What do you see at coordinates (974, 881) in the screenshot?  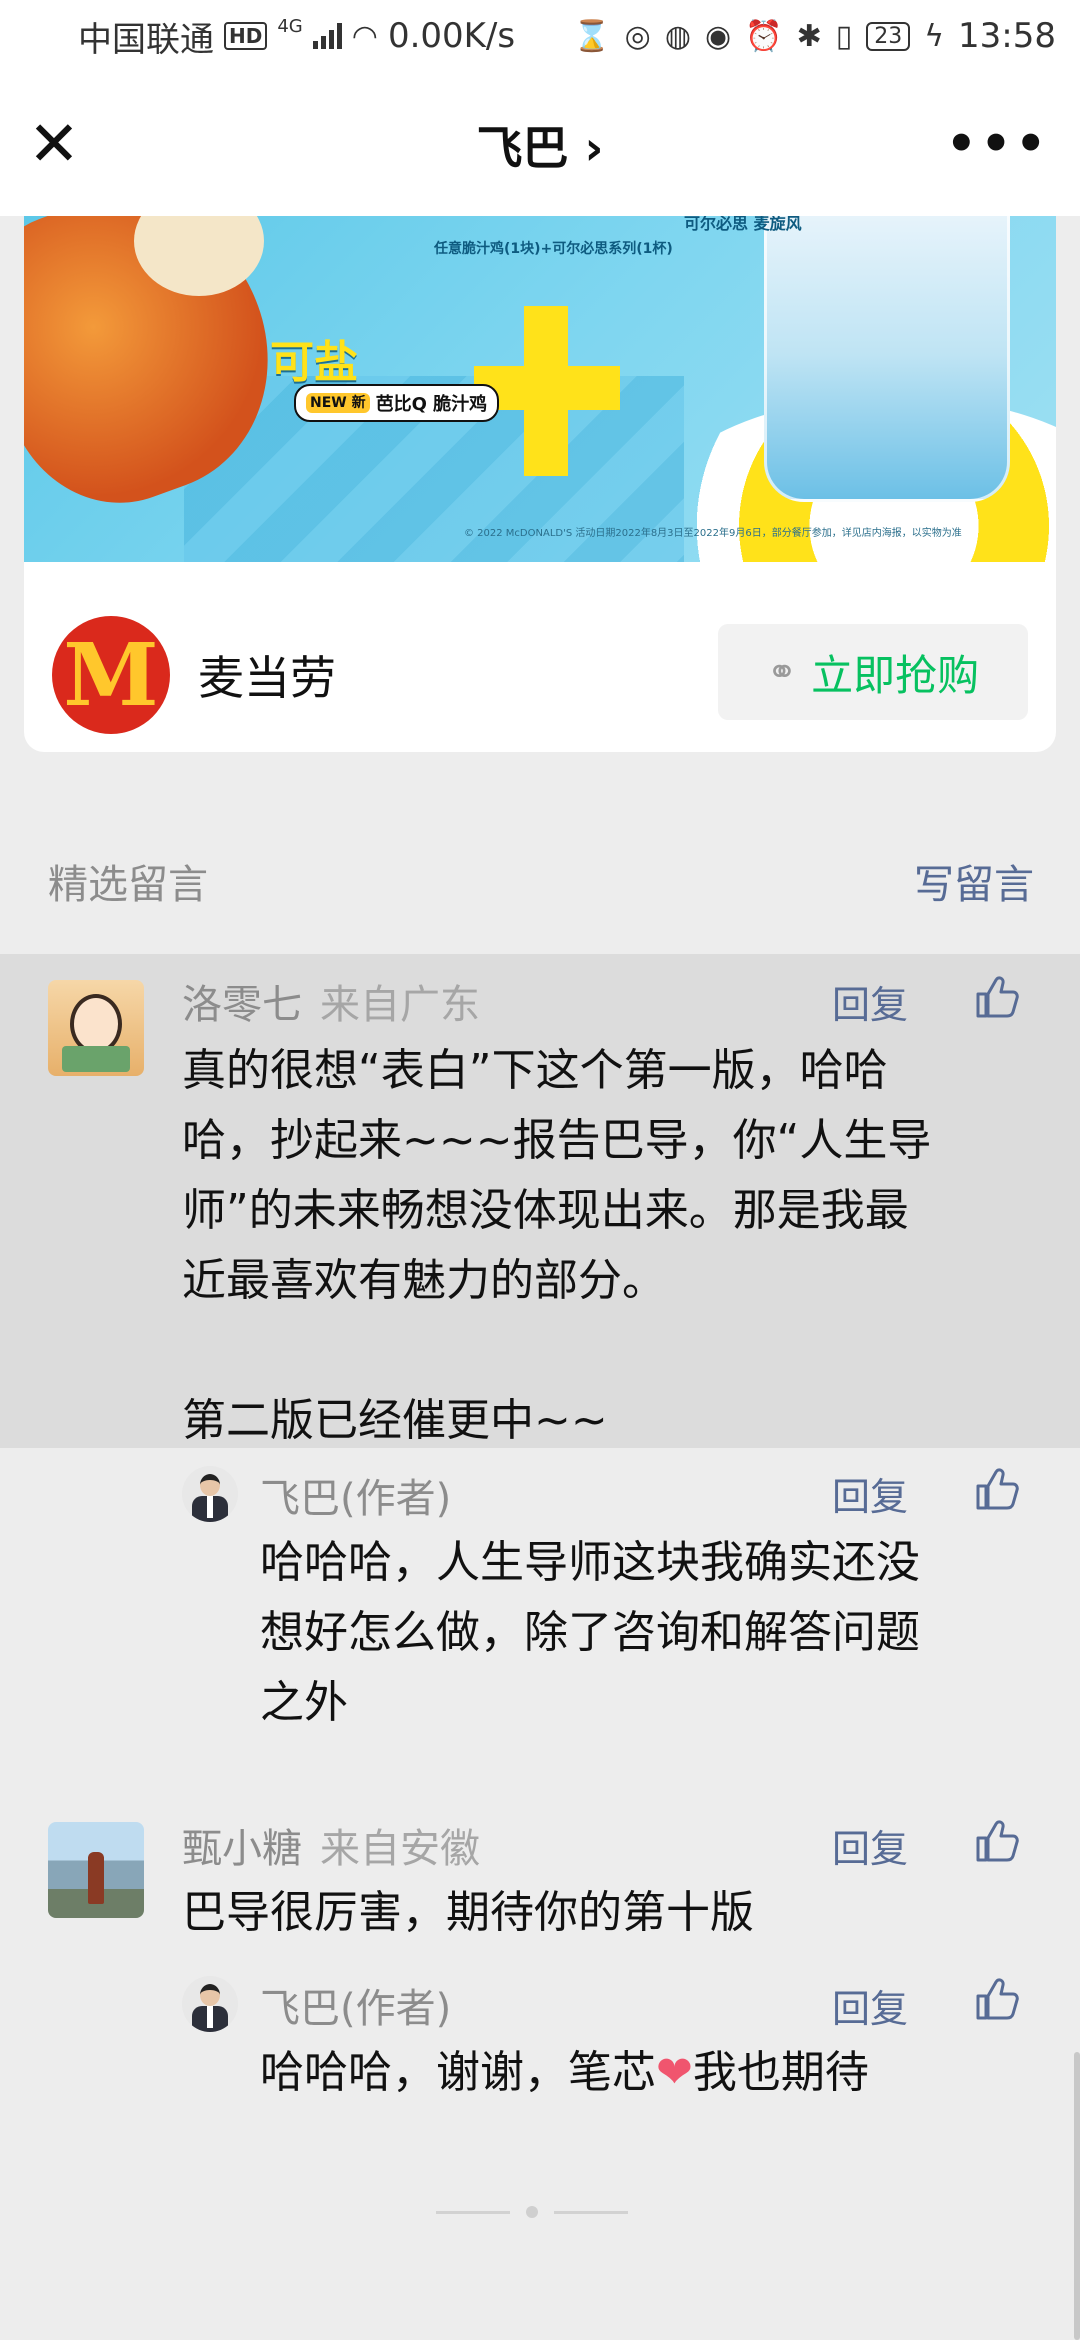 I see `write-comment-button: 写留言` at bounding box center [974, 881].